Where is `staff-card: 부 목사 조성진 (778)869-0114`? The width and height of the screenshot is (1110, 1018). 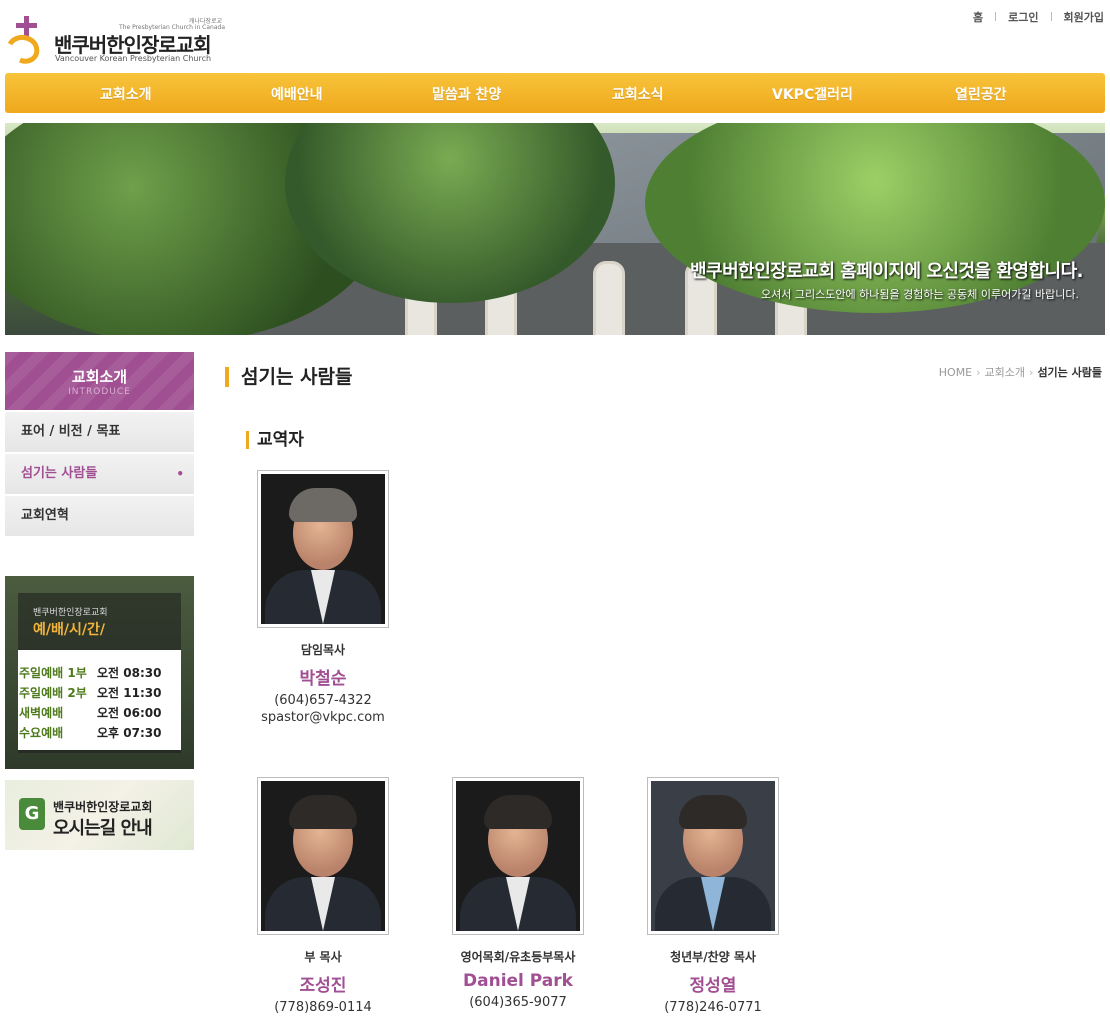 staff-card: 부 목사 조성진 (778)869-0114 is located at coordinates (323, 896).